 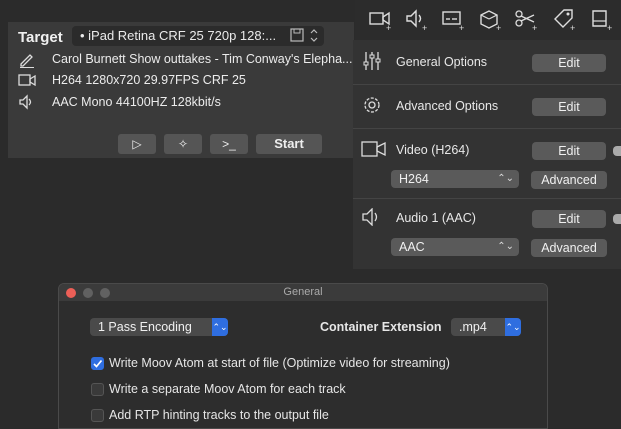 What do you see at coordinates (617, 219) in the screenshot?
I see `audio-remove-icon` at bounding box center [617, 219].